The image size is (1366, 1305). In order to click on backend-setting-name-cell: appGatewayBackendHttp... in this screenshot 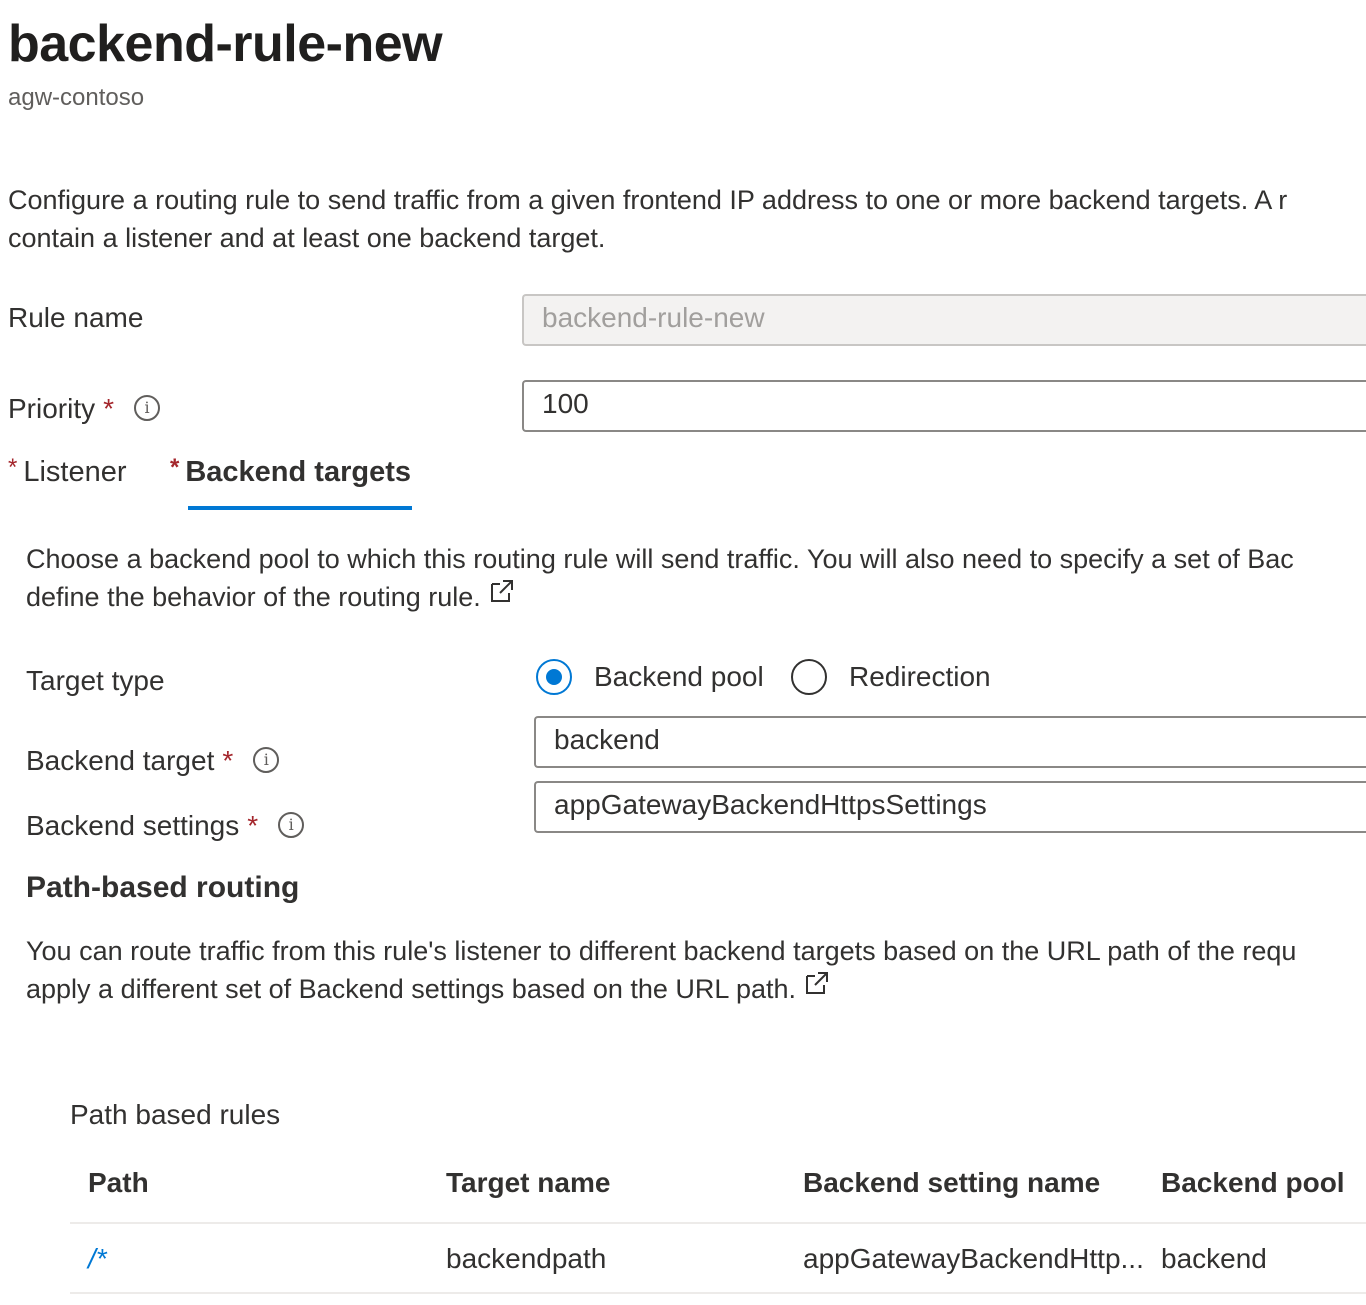, I will do `click(973, 1258)`.